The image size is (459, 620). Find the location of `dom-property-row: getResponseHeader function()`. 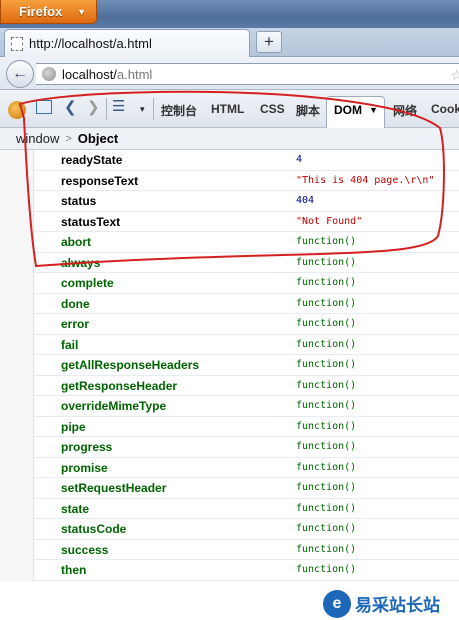

dom-property-row: getResponseHeader function() is located at coordinates (246, 386).